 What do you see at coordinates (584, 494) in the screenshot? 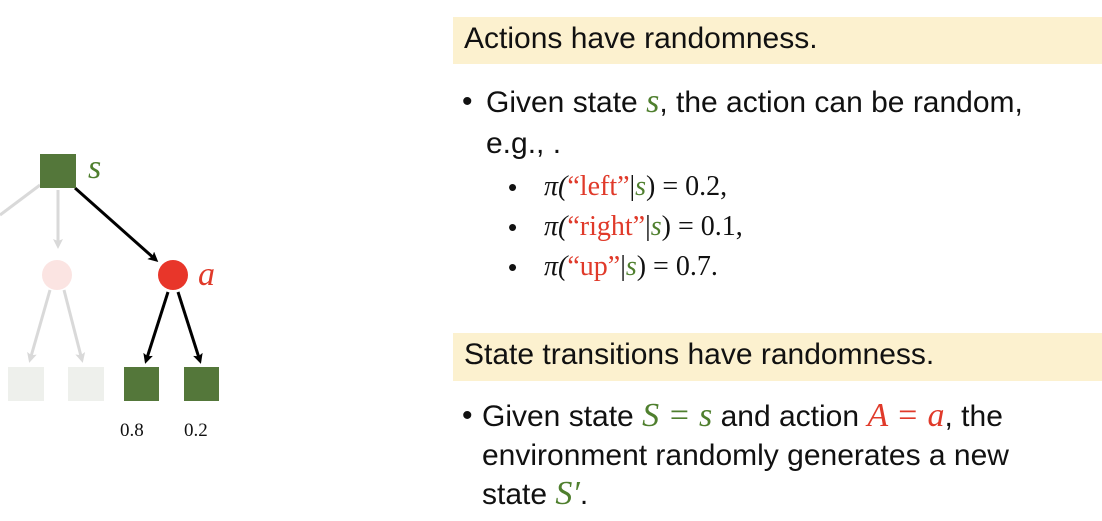
I see `line3-suffix: .` at bounding box center [584, 494].